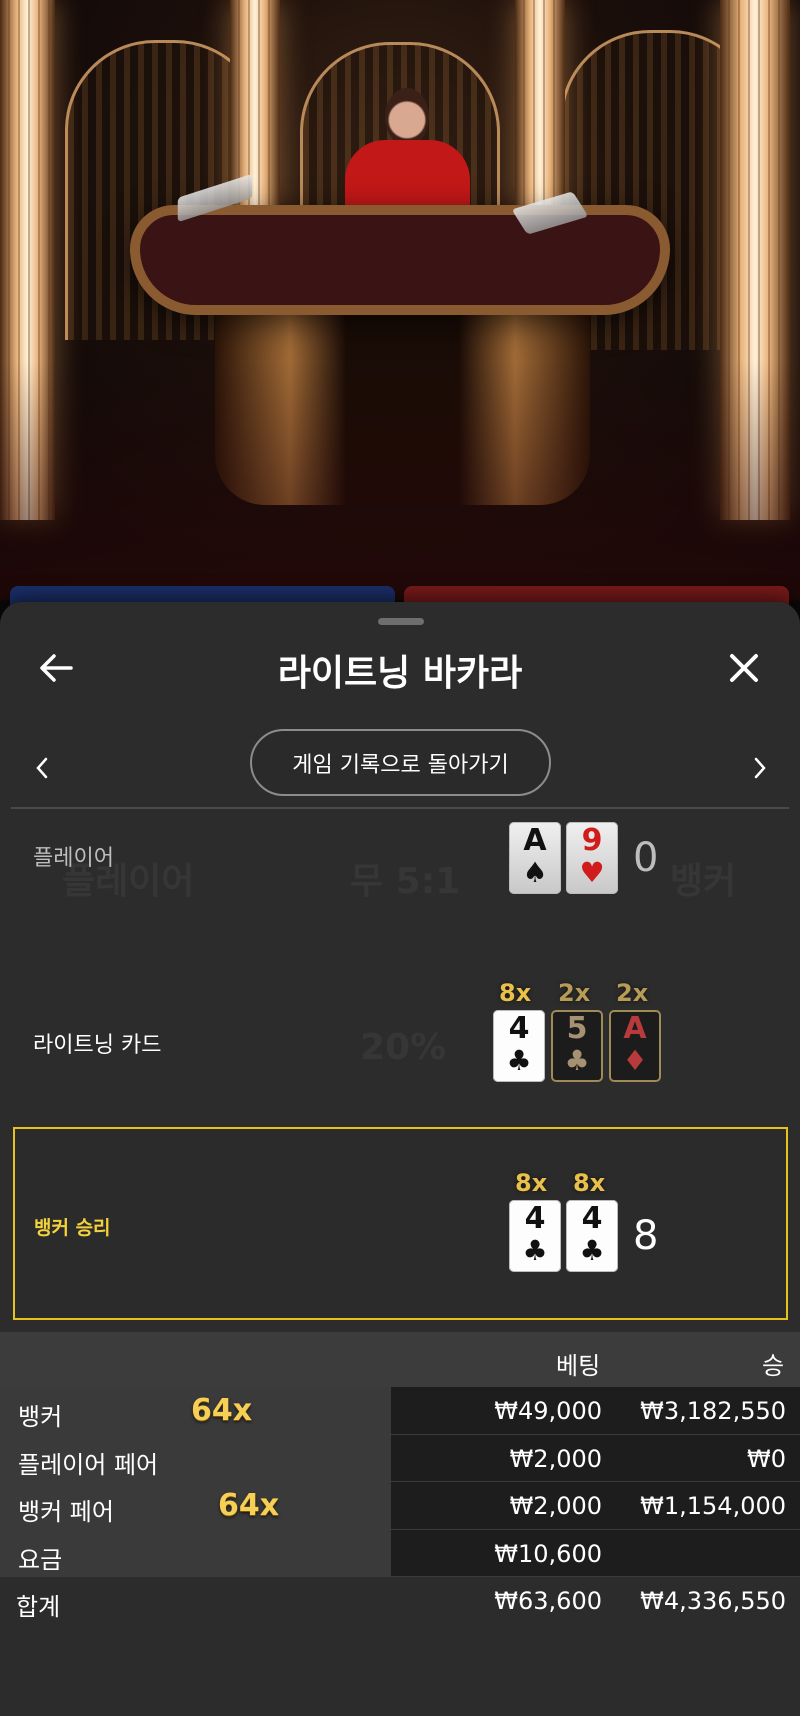 The width and height of the screenshot is (800, 1716). What do you see at coordinates (400, 1458) in the screenshot?
I see `table-row: 플레이어 페어 ₩2,000 ₩0` at bounding box center [400, 1458].